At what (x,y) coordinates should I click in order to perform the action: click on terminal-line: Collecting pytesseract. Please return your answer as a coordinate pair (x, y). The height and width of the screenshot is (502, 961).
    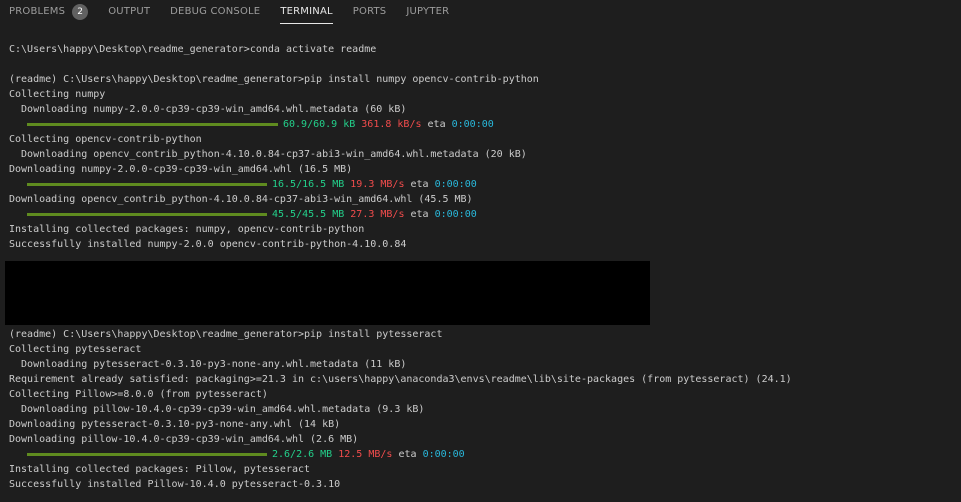
    Looking at the image, I should click on (75, 349).